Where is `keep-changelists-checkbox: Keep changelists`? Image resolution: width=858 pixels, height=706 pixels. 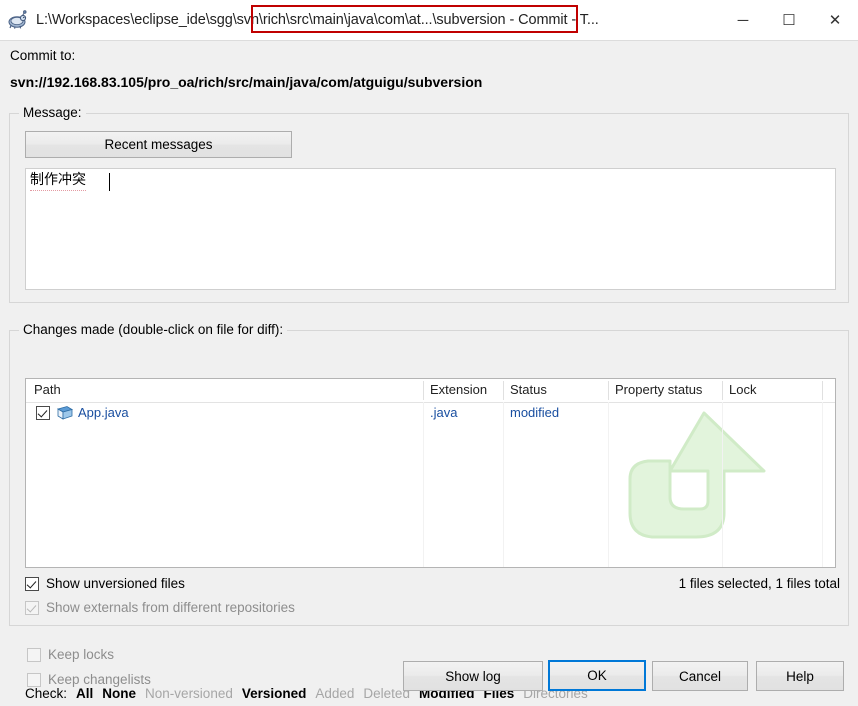 keep-changelists-checkbox: Keep changelists is located at coordinates (89, 679).